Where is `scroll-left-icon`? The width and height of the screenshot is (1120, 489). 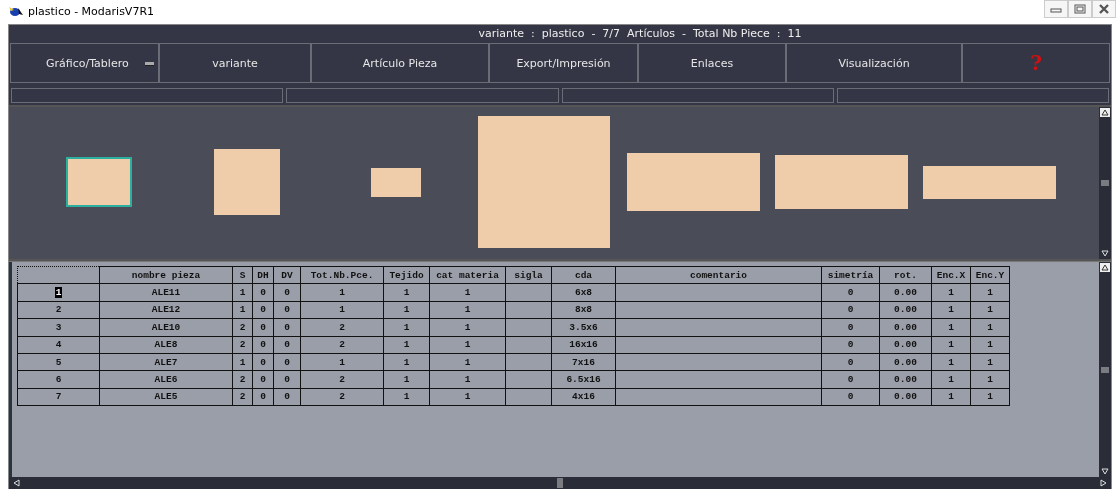 scroll-left-icon is located at coordinates (16, 483).